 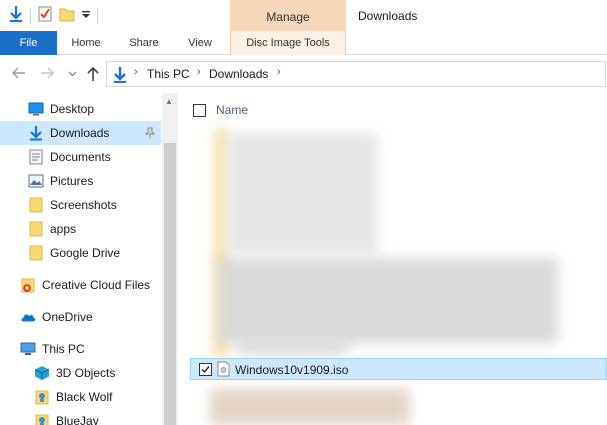 I want to click on sidebar-item-label: Black Wolf, so click(x=84, y=397).